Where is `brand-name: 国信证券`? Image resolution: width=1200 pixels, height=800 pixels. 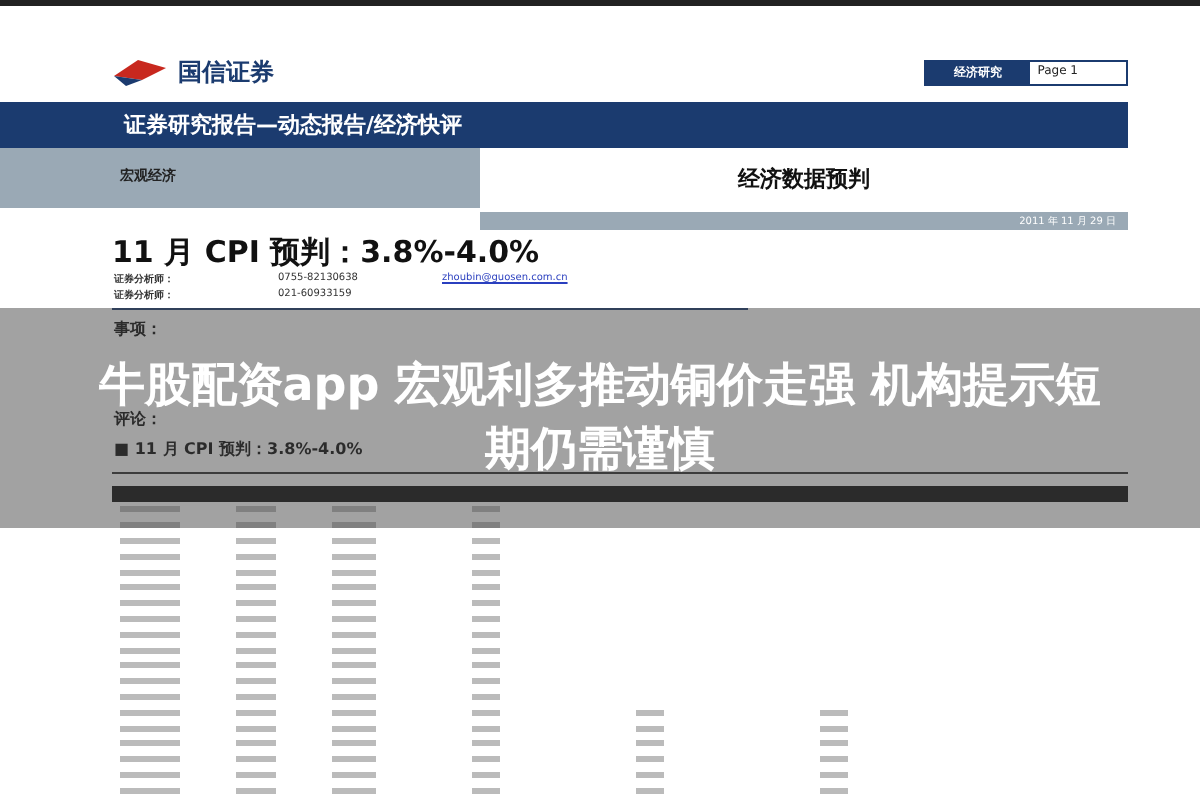 brand-name: 国信证券 is located at coordinates (226, 72).